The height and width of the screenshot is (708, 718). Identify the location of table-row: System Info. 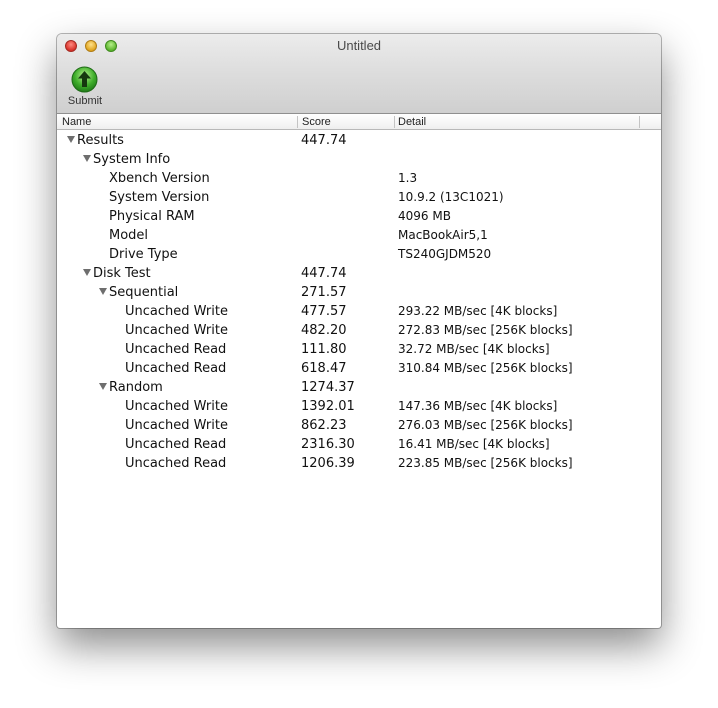
(359, 159).